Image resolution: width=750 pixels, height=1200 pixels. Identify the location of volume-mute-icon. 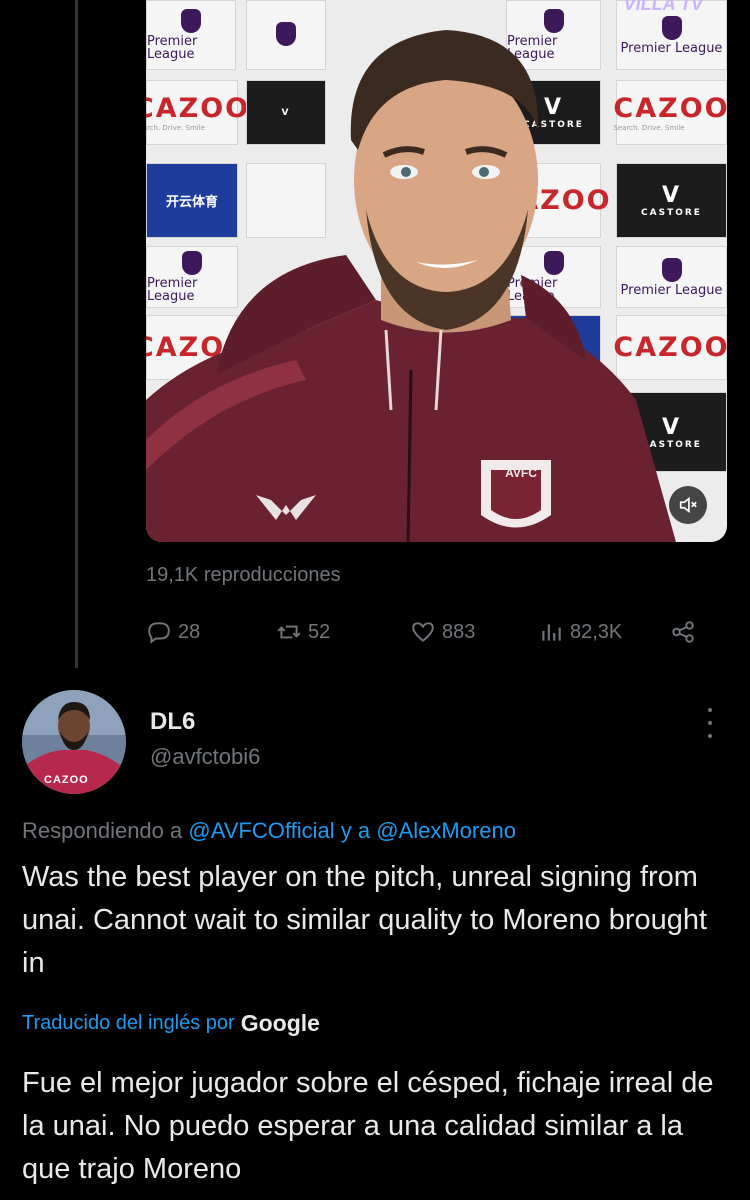
(688, 505).